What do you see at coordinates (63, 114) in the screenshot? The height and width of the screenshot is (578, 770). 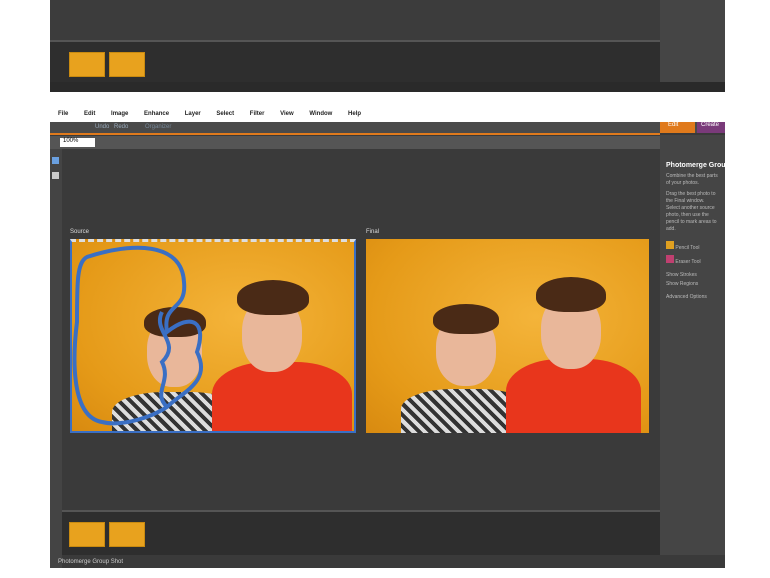 I see `menu-file: File` at bounding box center [63, 114].